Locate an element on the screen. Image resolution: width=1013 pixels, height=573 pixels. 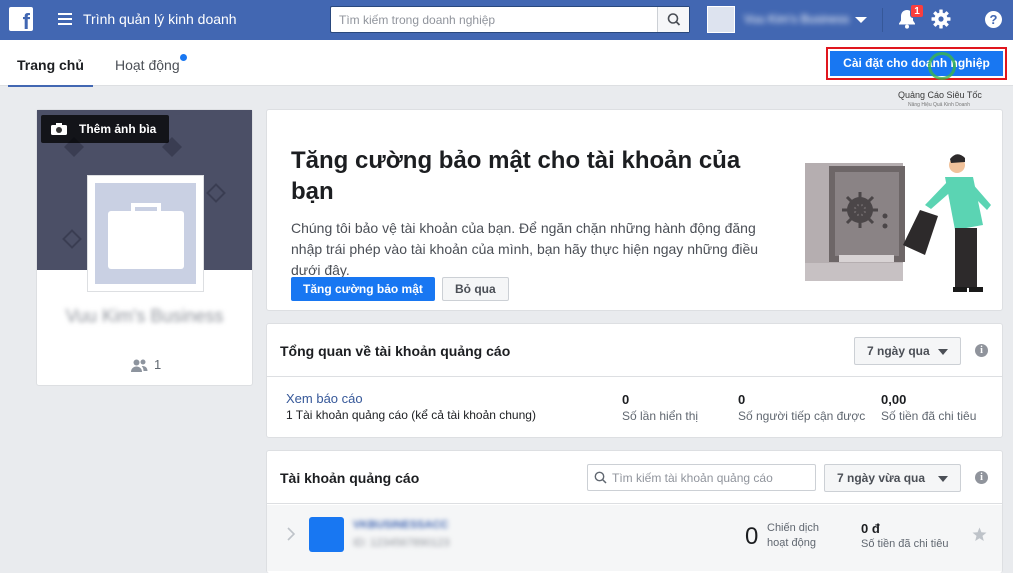
add-cover-photo-label: Thêm ảnh bìa is located at coordinates (118, 129).